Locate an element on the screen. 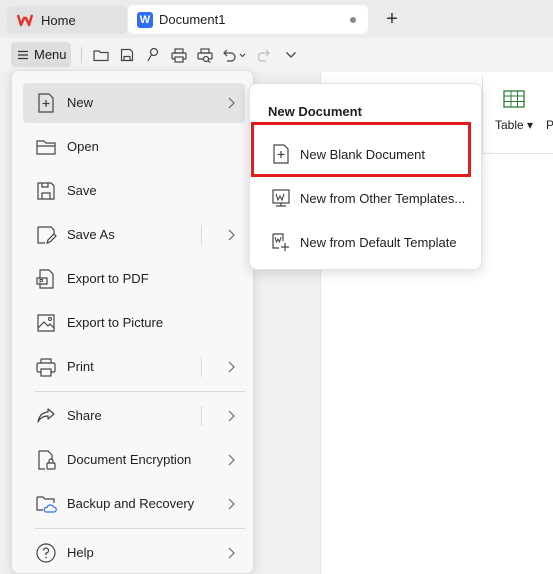 The width and height of the screenshot is (553, 574). unsaved-dot-icon is located at coordinates (353, 20).